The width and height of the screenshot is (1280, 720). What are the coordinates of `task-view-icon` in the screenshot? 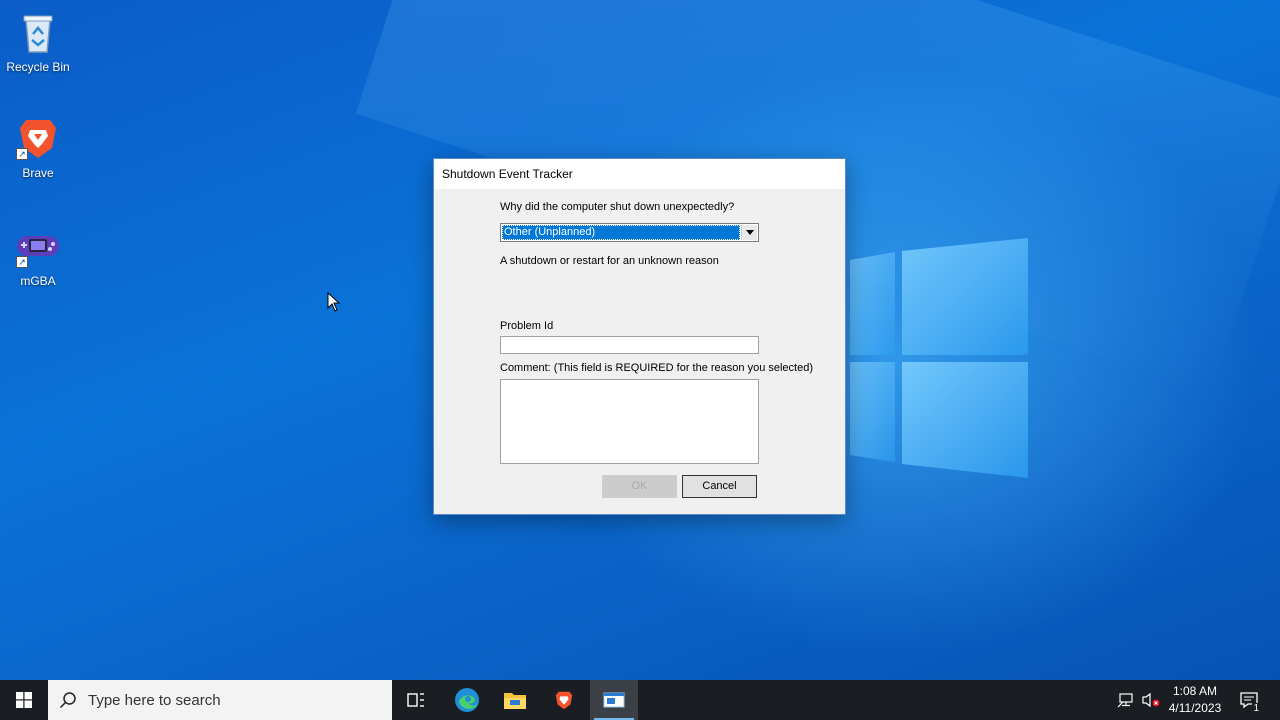 It's located at (415, 700).